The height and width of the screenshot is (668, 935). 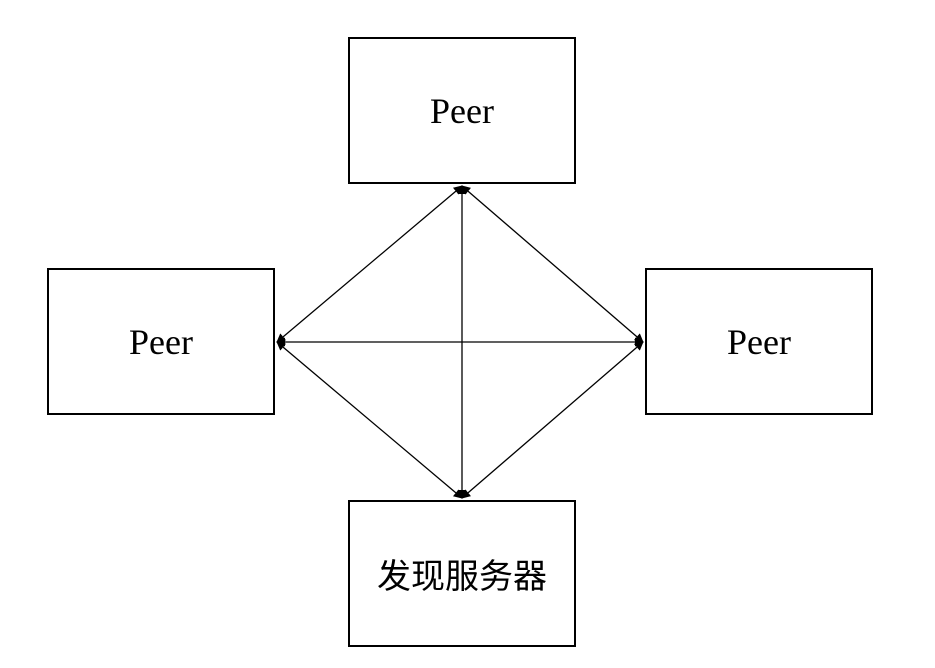 I want to click on peer-node-left: Peer, so click(x=161, y=341).